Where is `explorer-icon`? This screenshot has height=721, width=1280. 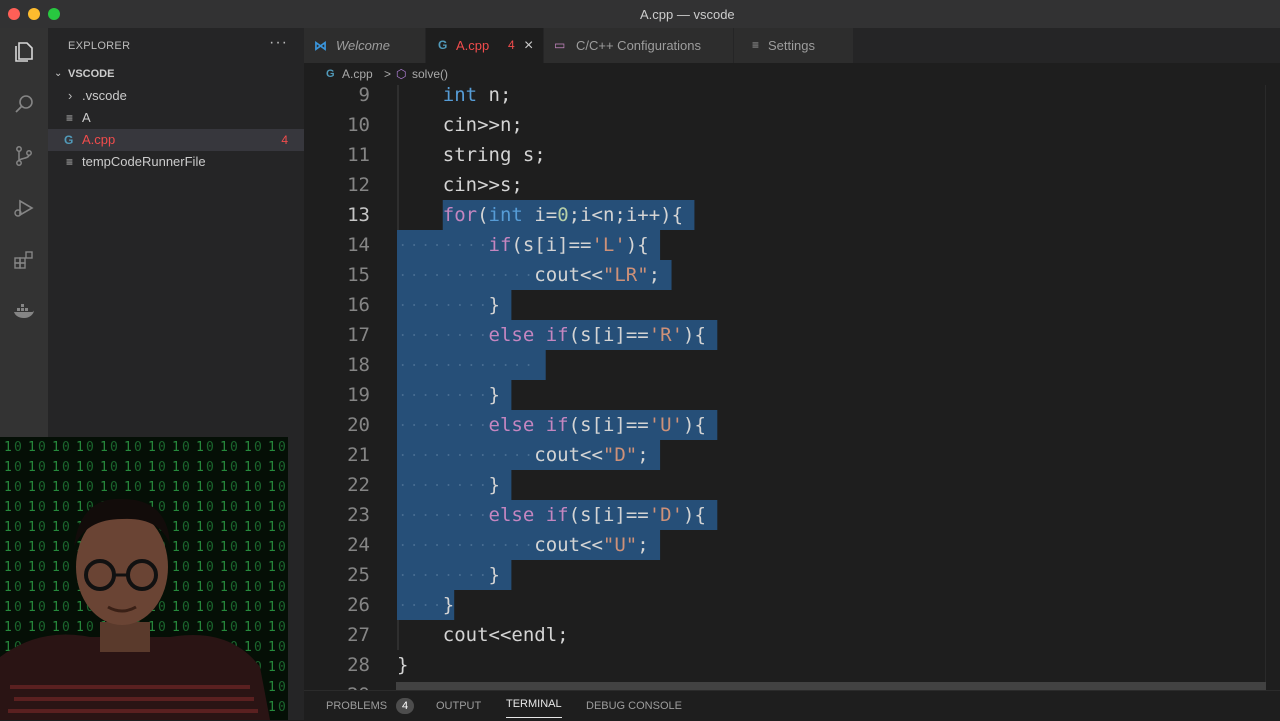
explorer-icon is located at coordinates (24, 52).